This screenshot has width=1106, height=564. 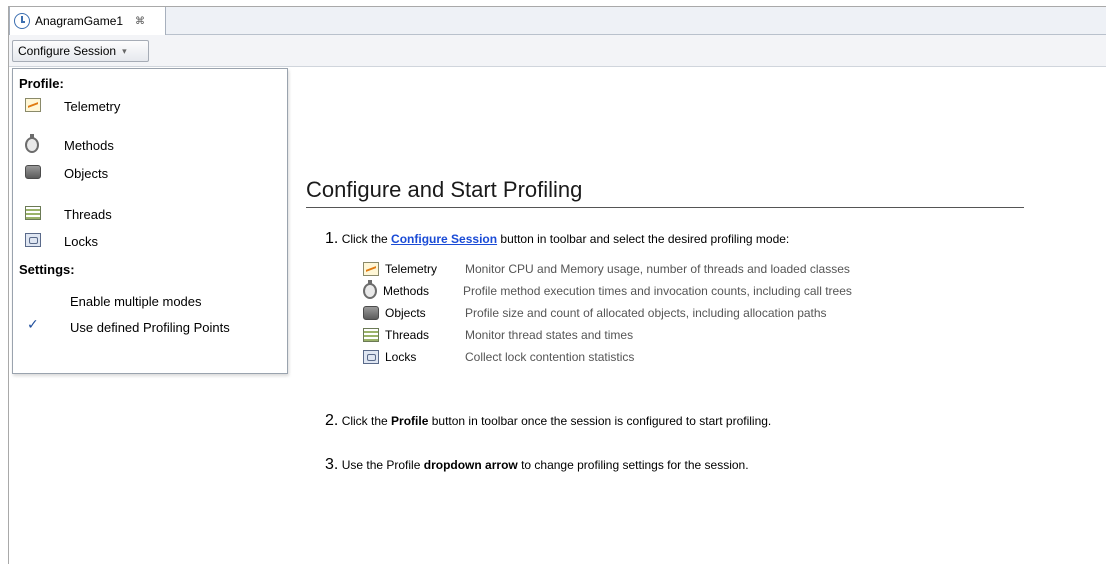 What do you see at coordinates (410, 421) in the screenshot?
I see `step-bold-text: Profile` at bounding box center [410, 421].